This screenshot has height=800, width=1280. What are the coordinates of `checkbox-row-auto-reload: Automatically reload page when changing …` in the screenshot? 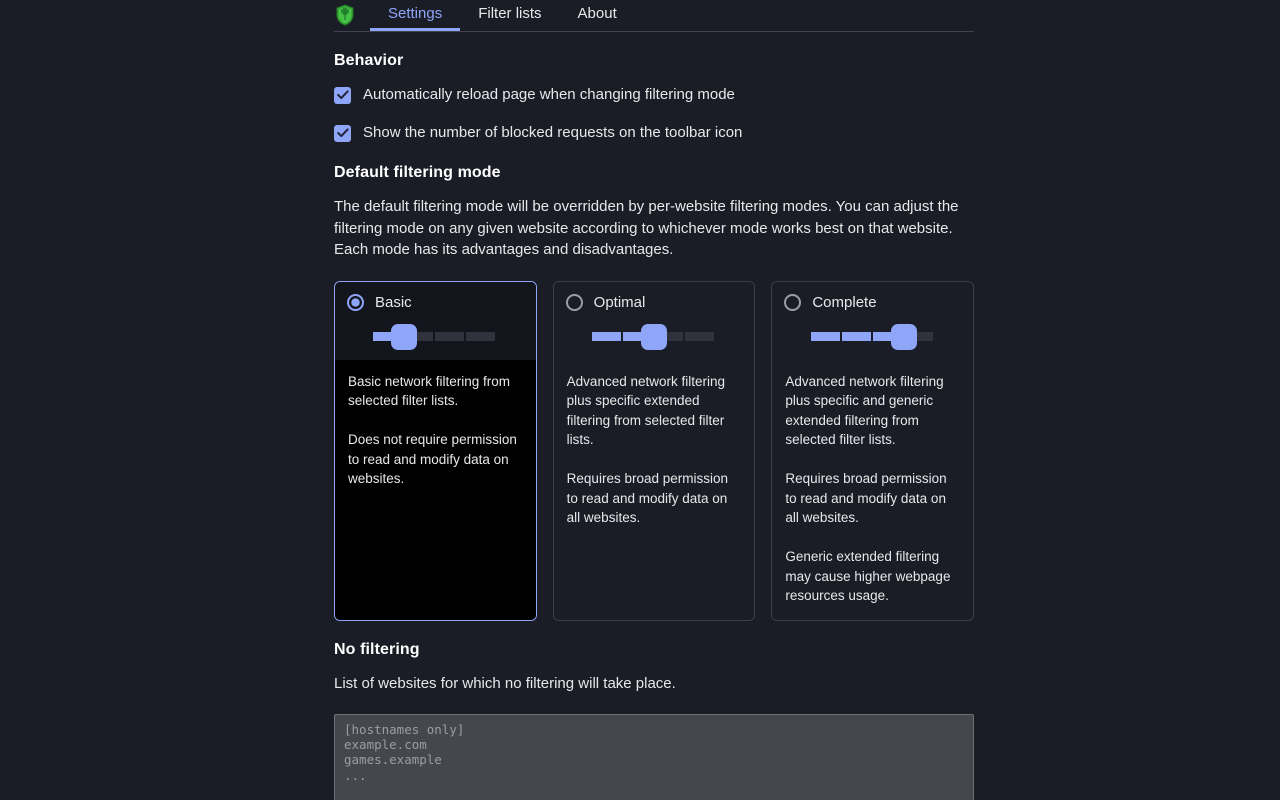 It's located at (654, 95).